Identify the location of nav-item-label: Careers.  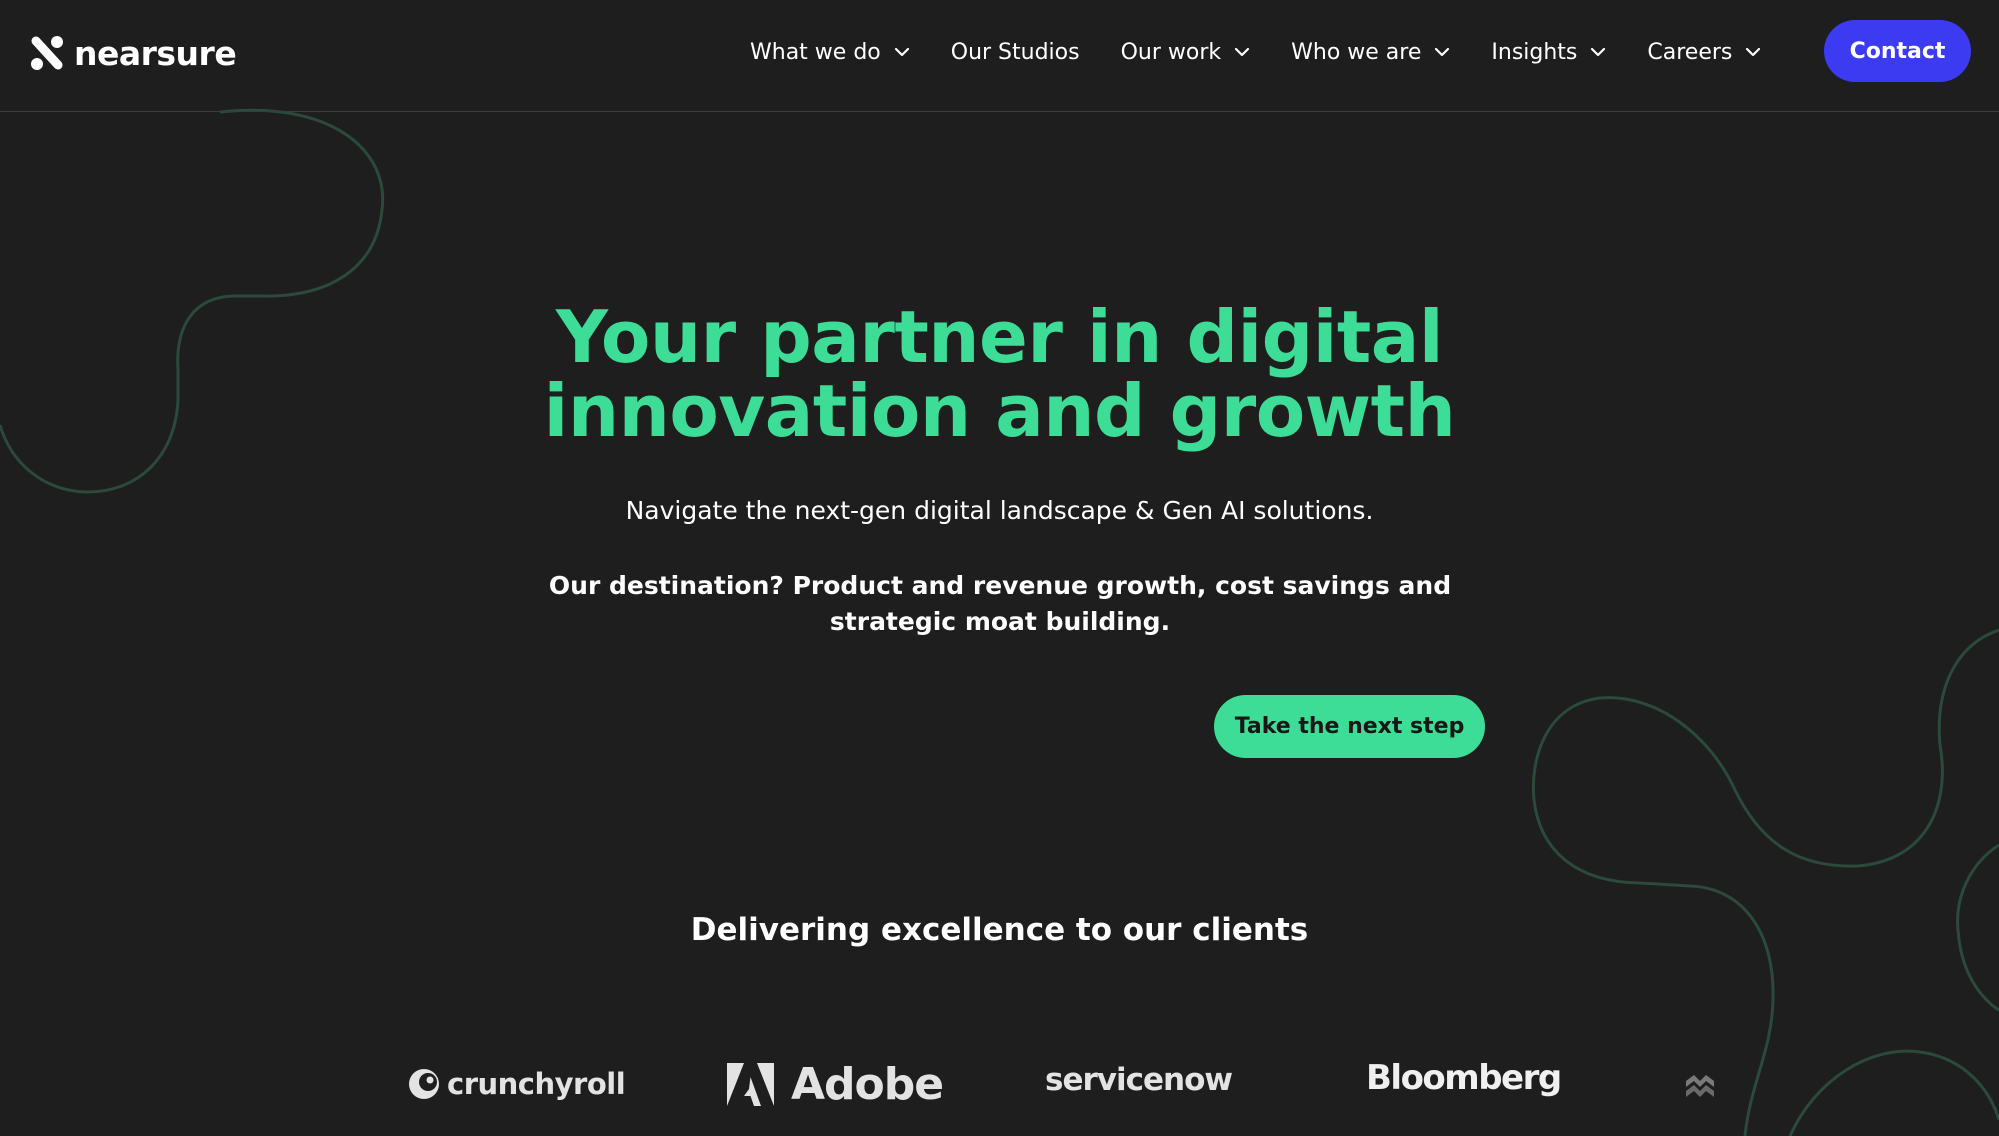
(1690, 52).